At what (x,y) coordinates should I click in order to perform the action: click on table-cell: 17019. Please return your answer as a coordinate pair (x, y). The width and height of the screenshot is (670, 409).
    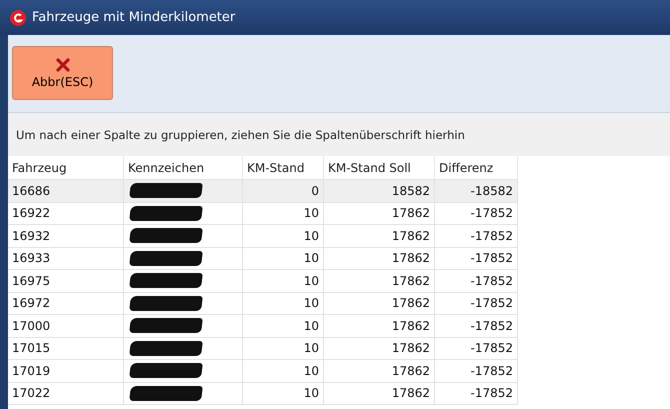
    Looking at the image, I should click on (66, 371).